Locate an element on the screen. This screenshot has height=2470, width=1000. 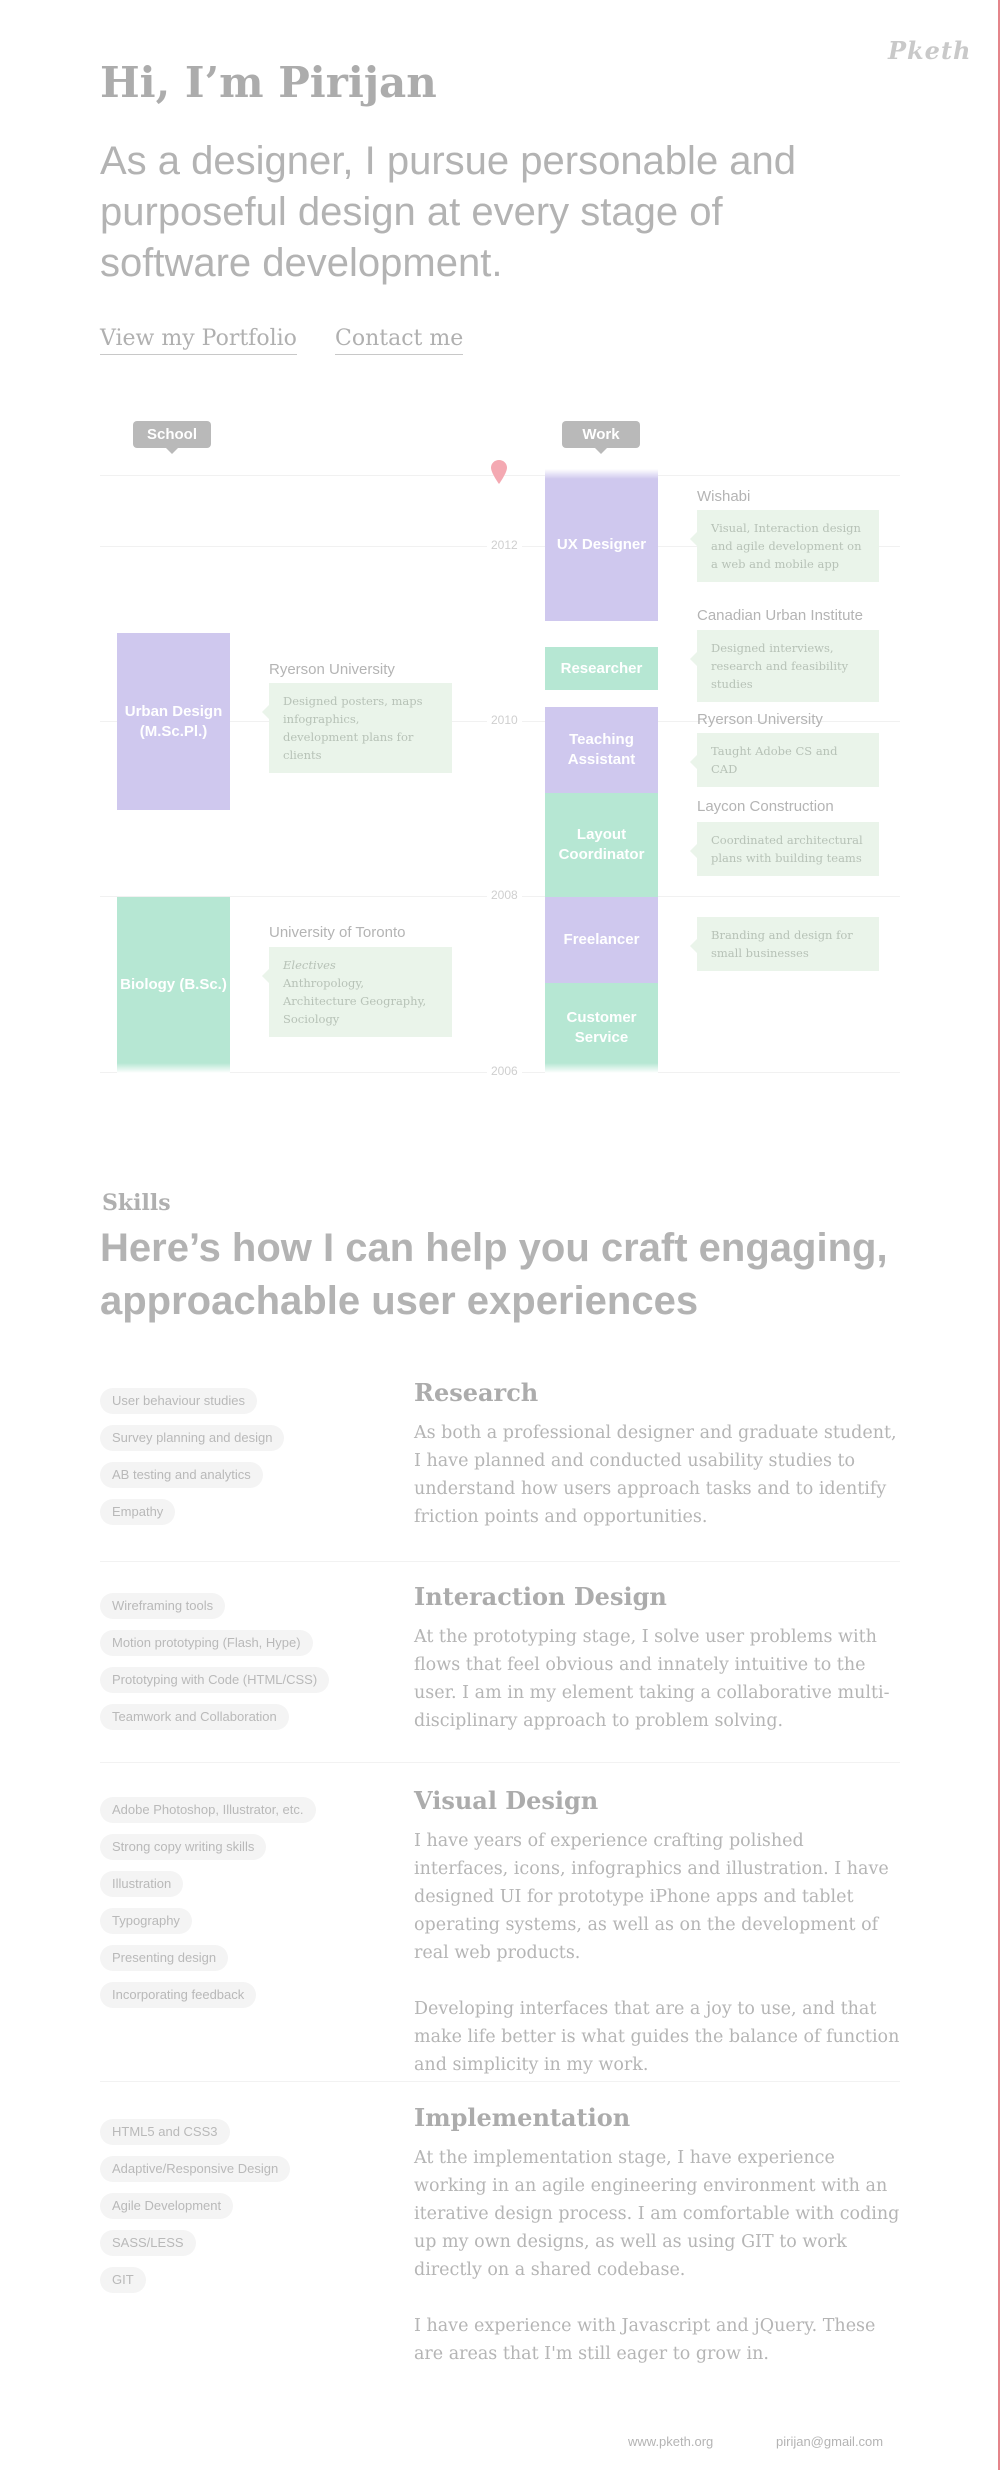
footer-website-link: www.pketh.org is located at coordinates (670, 2441).